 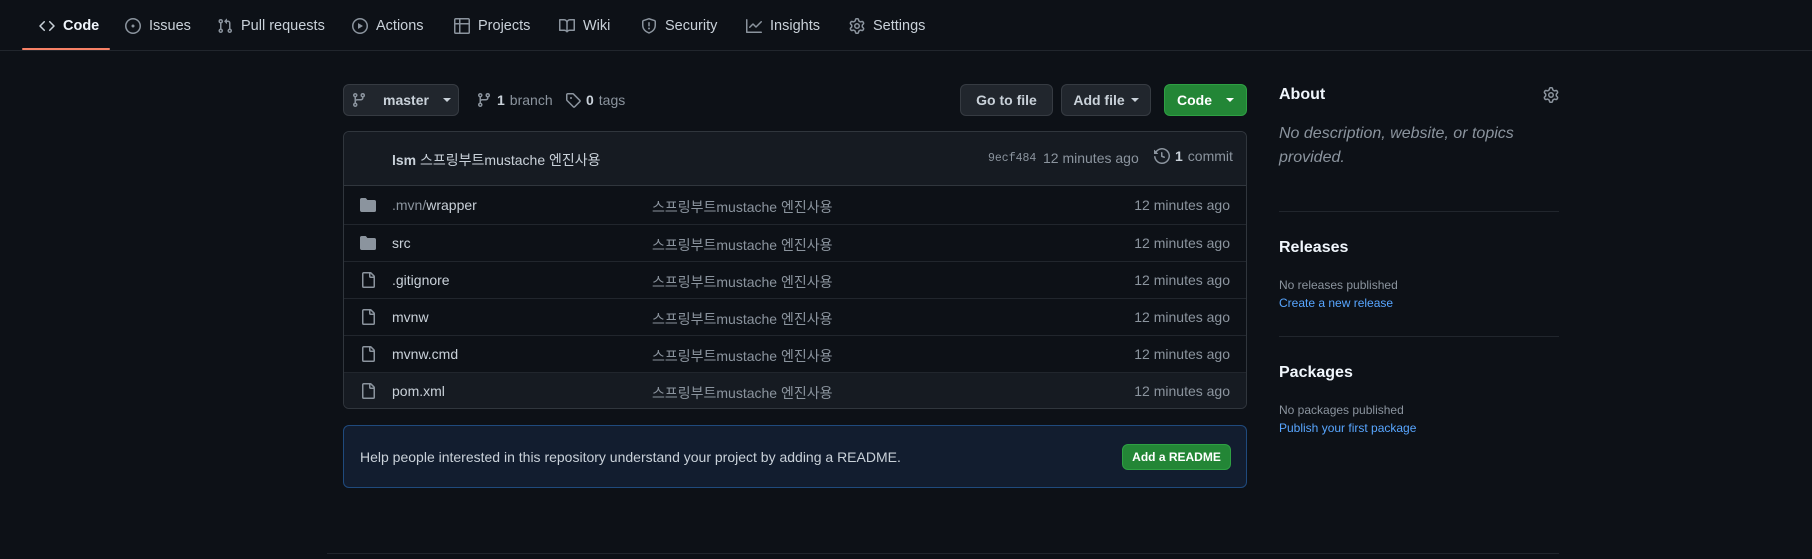 What do you see at coordinates (1316, 373) in the screenshot?
I see `packages-heading: Packages` at bounding box center [1316, 373].